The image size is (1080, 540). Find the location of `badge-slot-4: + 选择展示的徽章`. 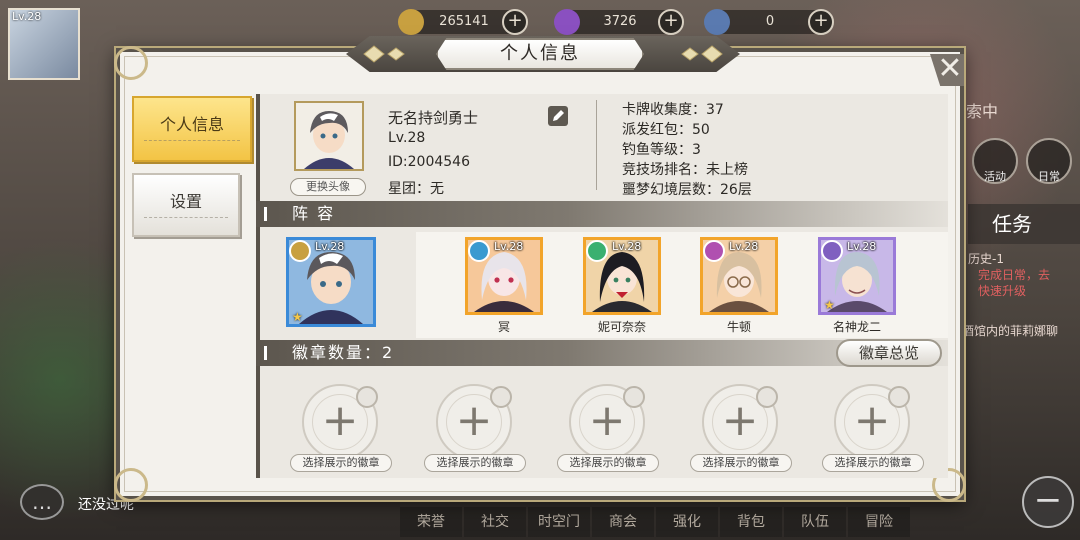

badge-slot-4: + 选择展示的徽章 is located at coordinates (741, 424).